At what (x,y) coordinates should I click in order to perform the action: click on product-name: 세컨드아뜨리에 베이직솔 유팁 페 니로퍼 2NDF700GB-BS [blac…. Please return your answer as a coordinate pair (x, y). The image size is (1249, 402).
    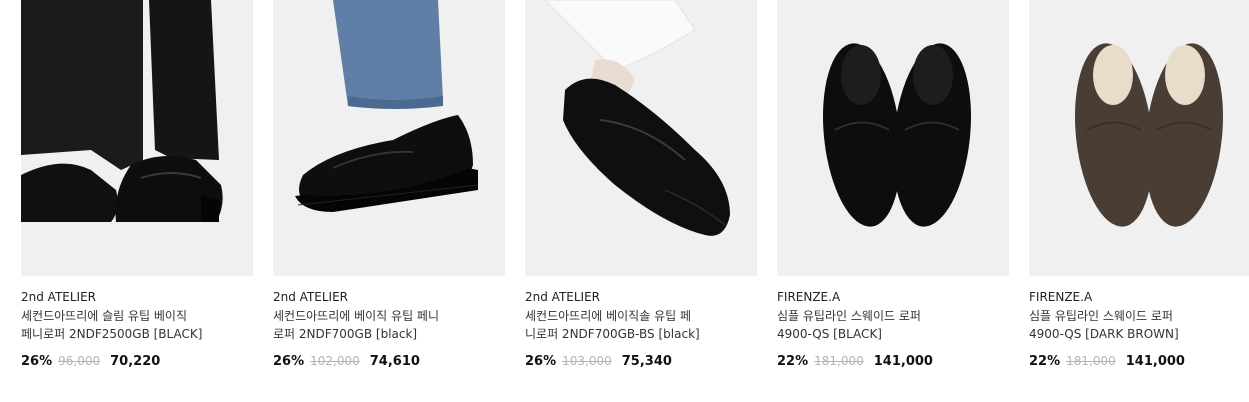
    Looking at the image, I should click on (641, 325).